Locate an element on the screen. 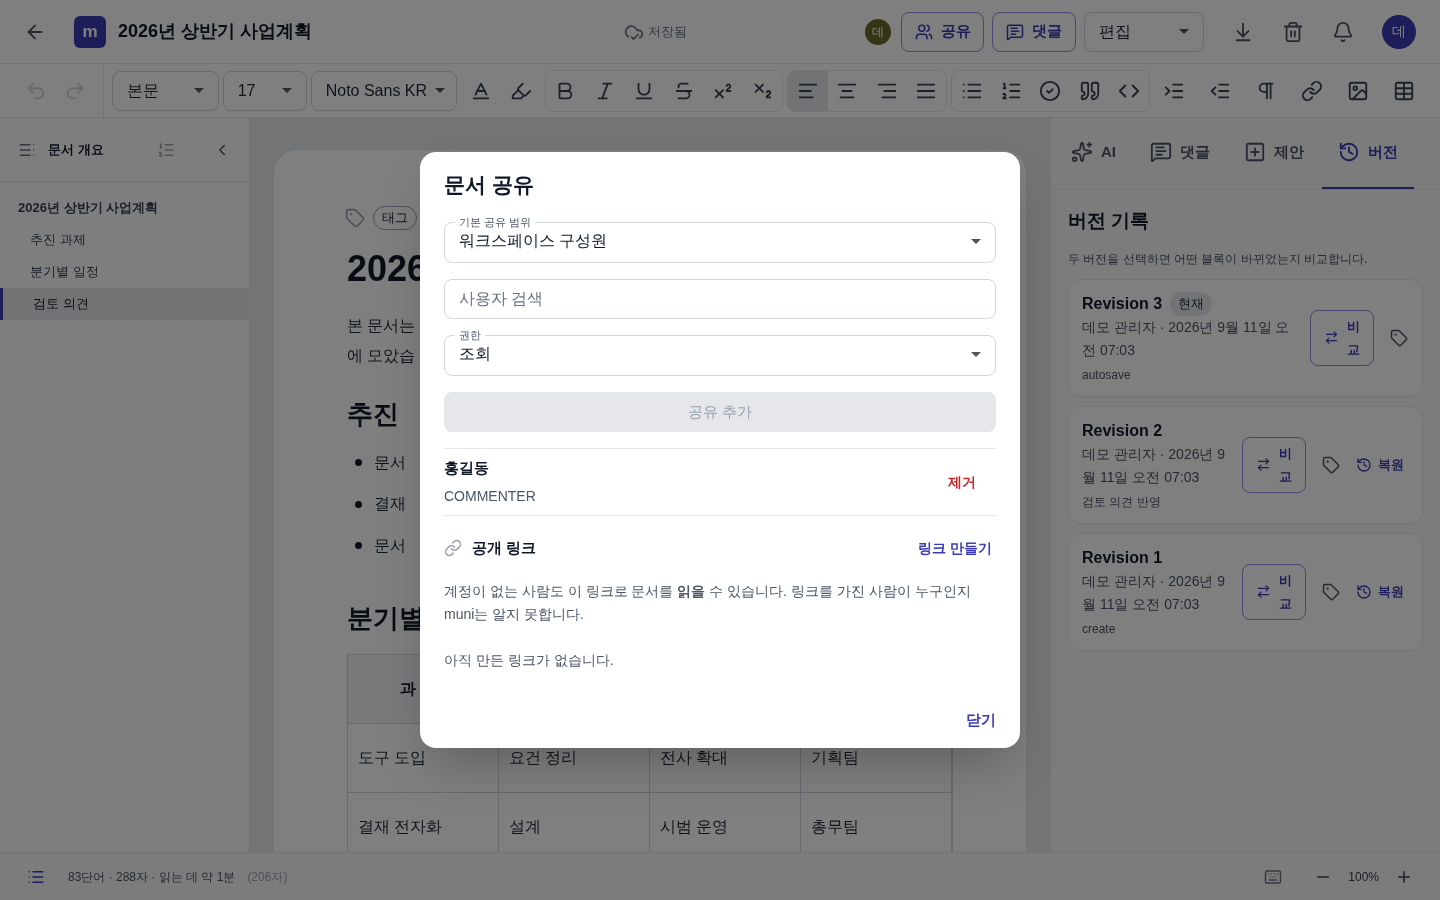  image-icon is located at coordinates (1358, 90).